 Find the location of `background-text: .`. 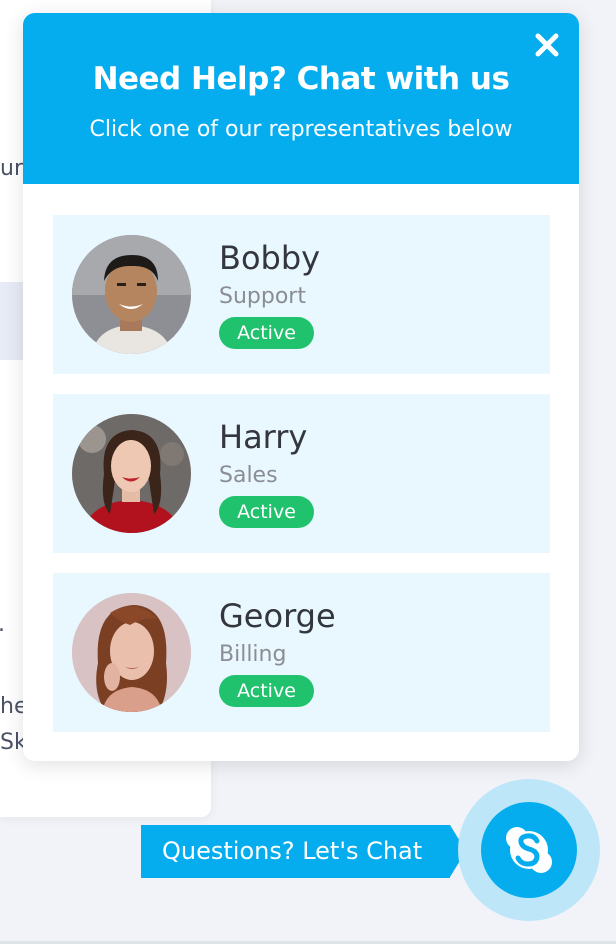

background-text: . is located at coordinates (2, 624).